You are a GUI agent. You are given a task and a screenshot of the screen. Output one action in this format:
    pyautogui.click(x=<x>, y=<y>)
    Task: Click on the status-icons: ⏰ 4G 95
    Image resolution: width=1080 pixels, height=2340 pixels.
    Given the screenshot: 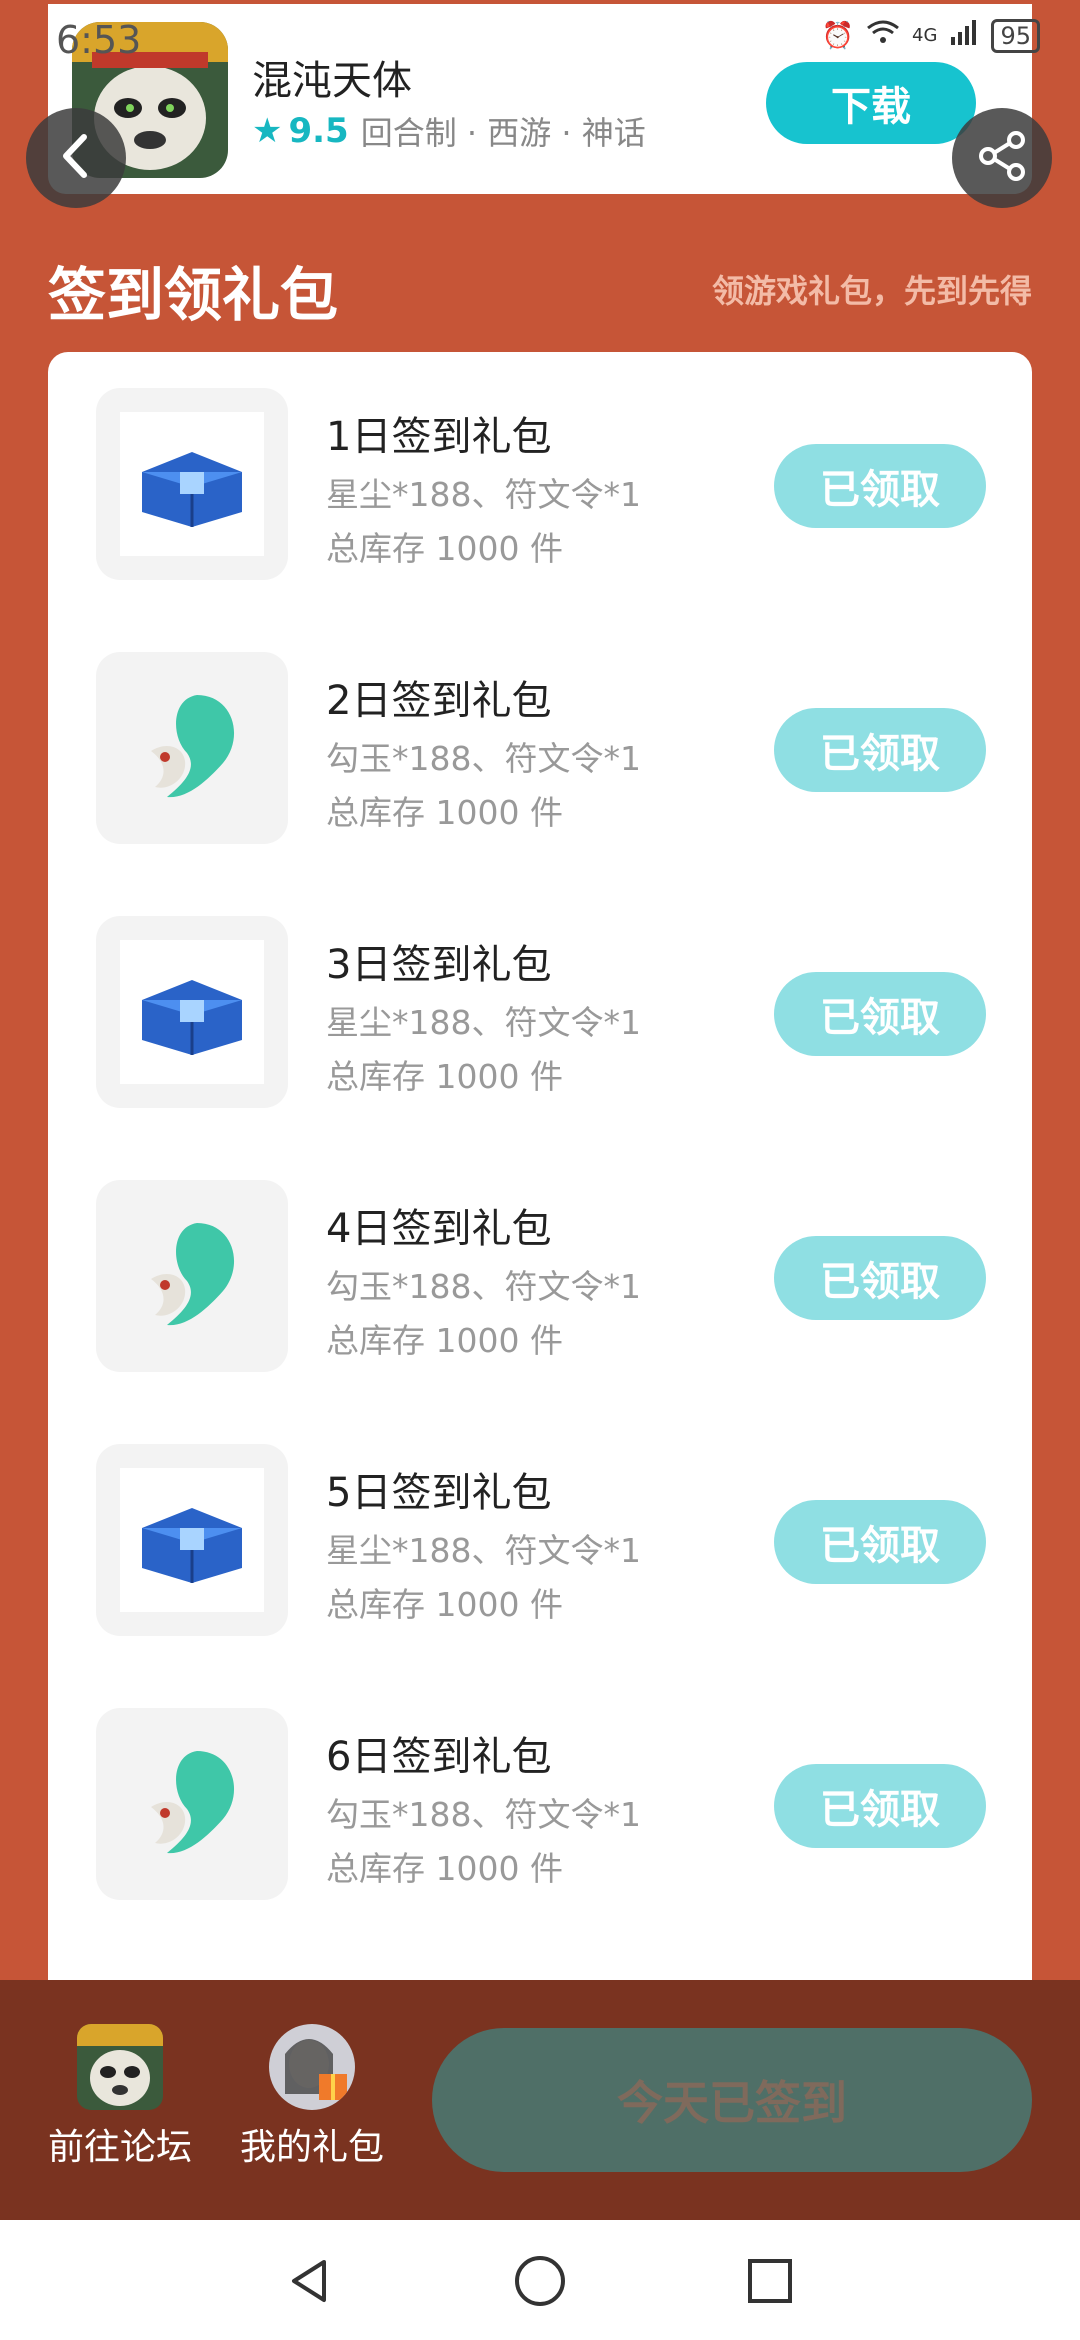 What is the action you would take?
    pyautogui.click(x=931, y=35)
    